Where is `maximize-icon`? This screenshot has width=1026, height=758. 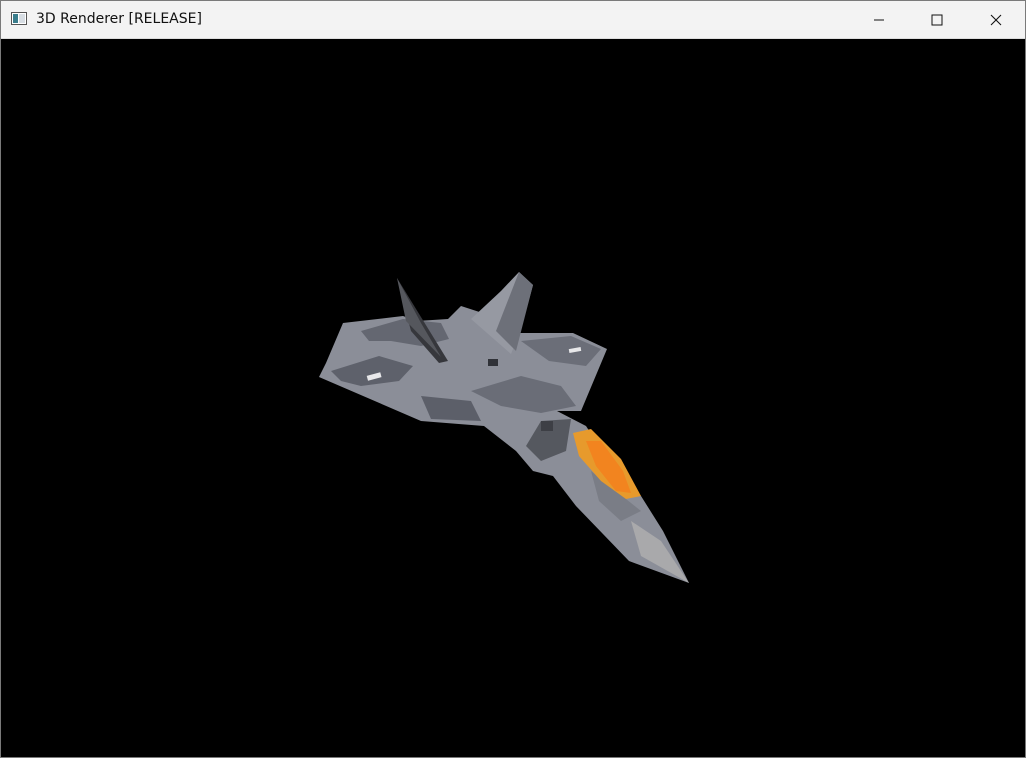 maximize-icon is located at coordinates (937, 19).